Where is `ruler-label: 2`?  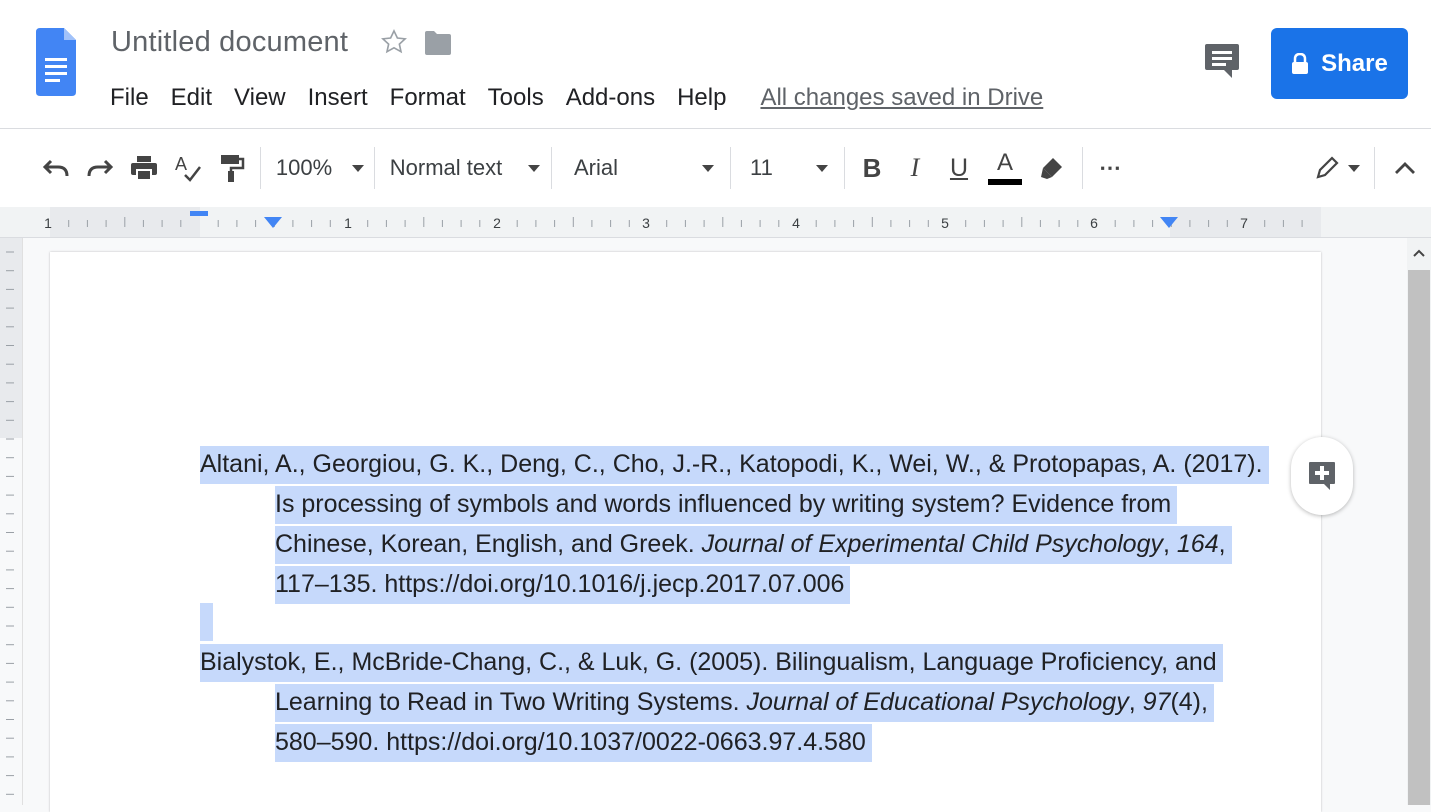
ruler-label: 2 is located at coordinates (497, 223).